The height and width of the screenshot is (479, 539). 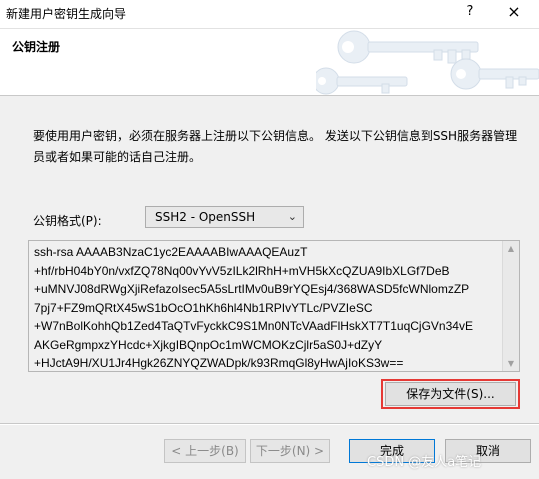 I want to click on vertical-scrollbar: ▲ ▼, so click(x=510, y=306).